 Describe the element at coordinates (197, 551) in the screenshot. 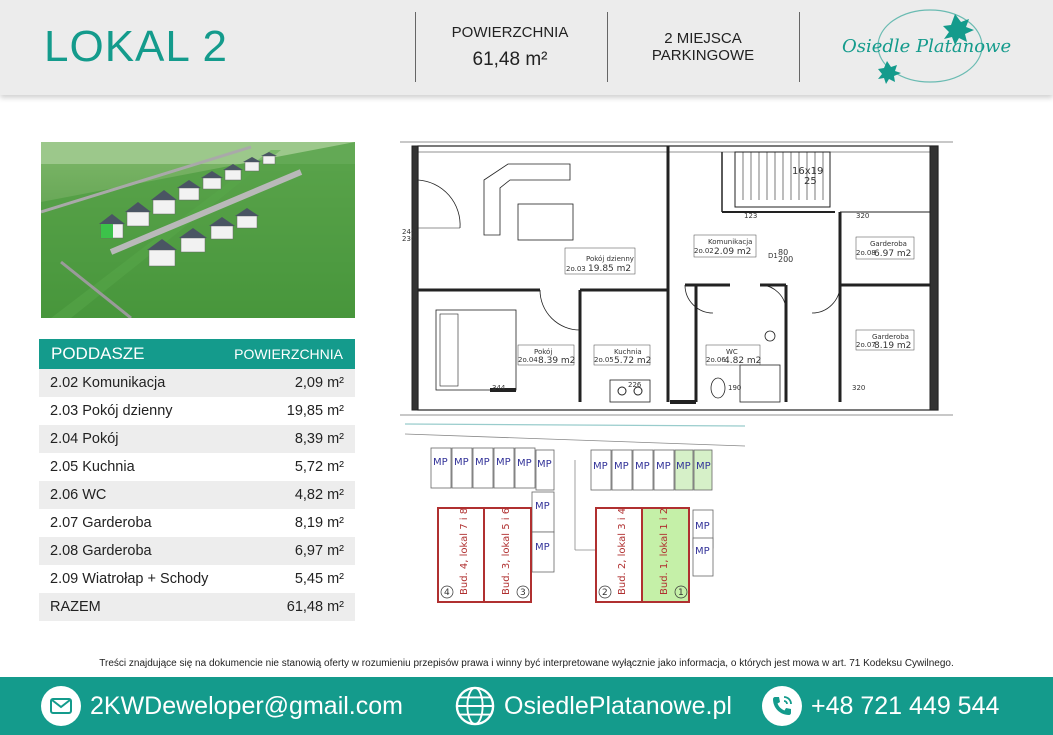

I see `table-row: 2.08 Garderoba 6,97 m²` at that location.